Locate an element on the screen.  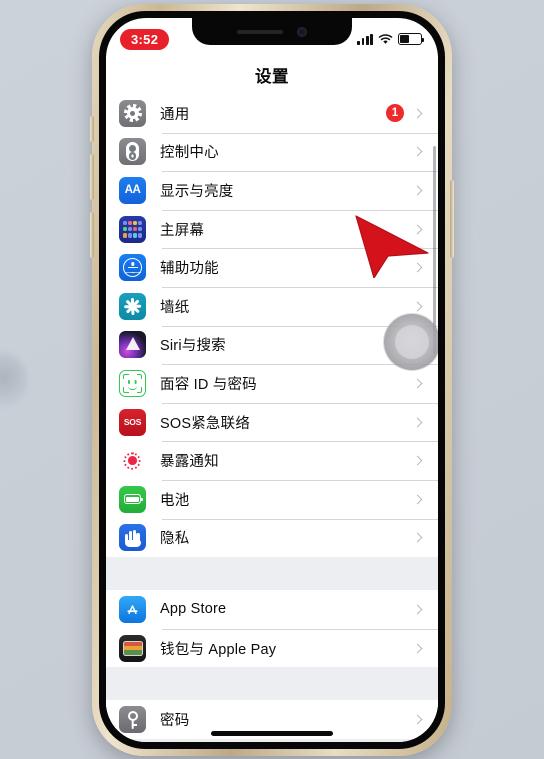
status-bar-icons is located at coordinates (391, 39).